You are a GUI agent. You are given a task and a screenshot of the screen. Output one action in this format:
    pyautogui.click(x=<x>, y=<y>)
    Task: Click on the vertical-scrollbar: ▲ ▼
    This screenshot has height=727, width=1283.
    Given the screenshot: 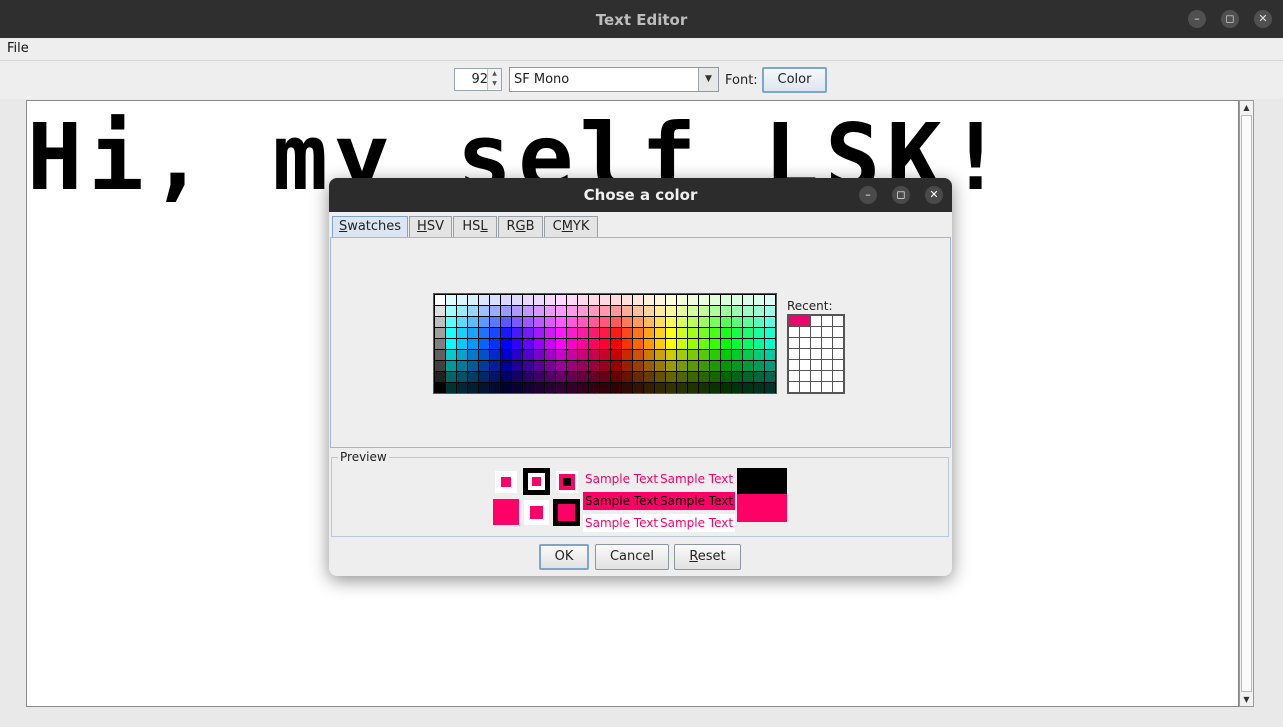 What is the action you would take?
    pyautogui.click(x=1246, y=403)
    